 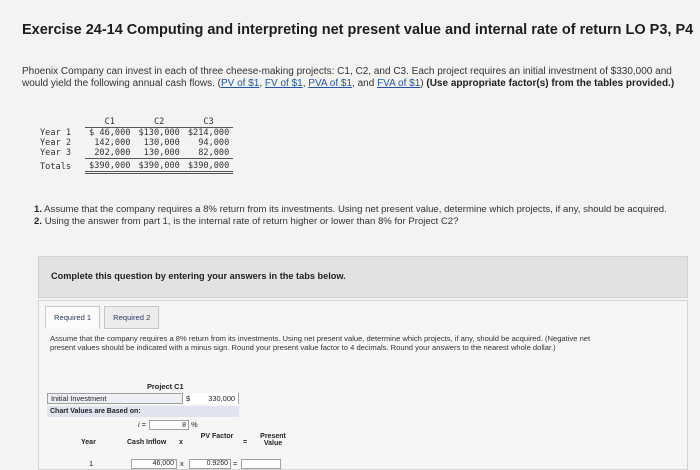 What do you see at coordinates (208, 122) in the screenshot?
I see `col-header-c3: C3` at bounding box center [208, 122].